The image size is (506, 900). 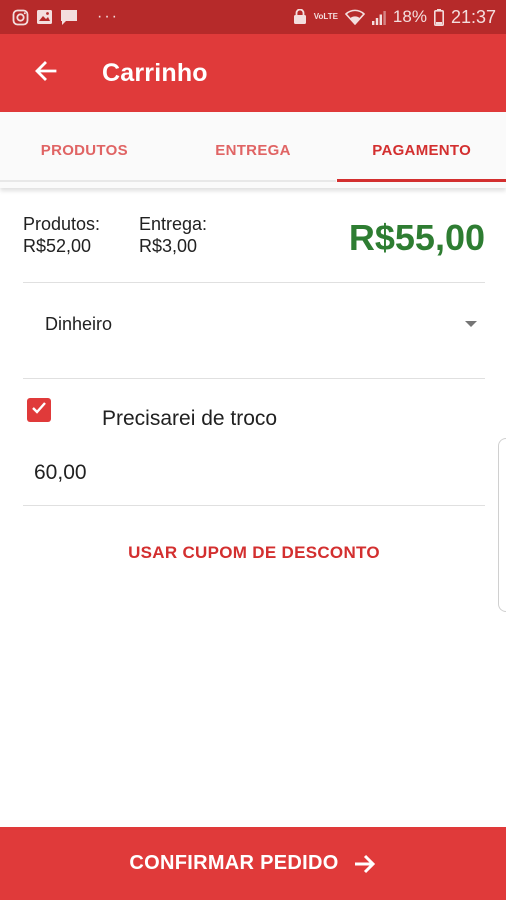 I want to click on order-total: R$55,00, so click(x=416, y=237).